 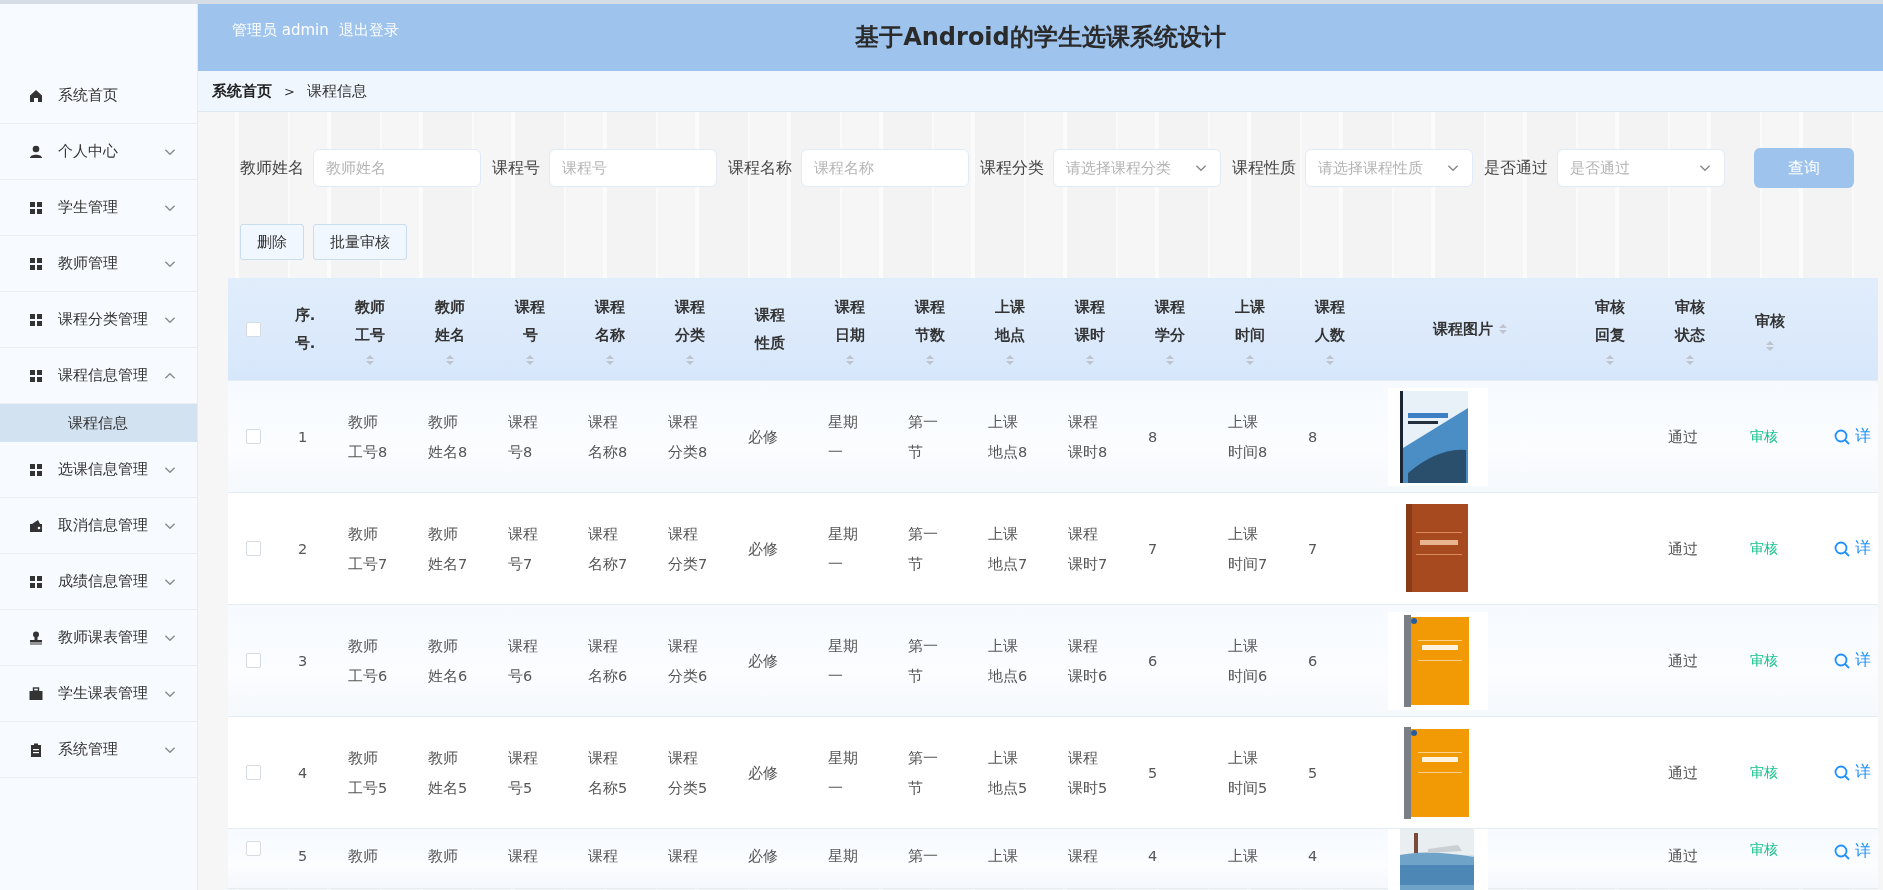 What do you see at coordinates (1463, 329) in the screenshot?
I see `column-header: 课程图片` at bounding box center [1463, 329].